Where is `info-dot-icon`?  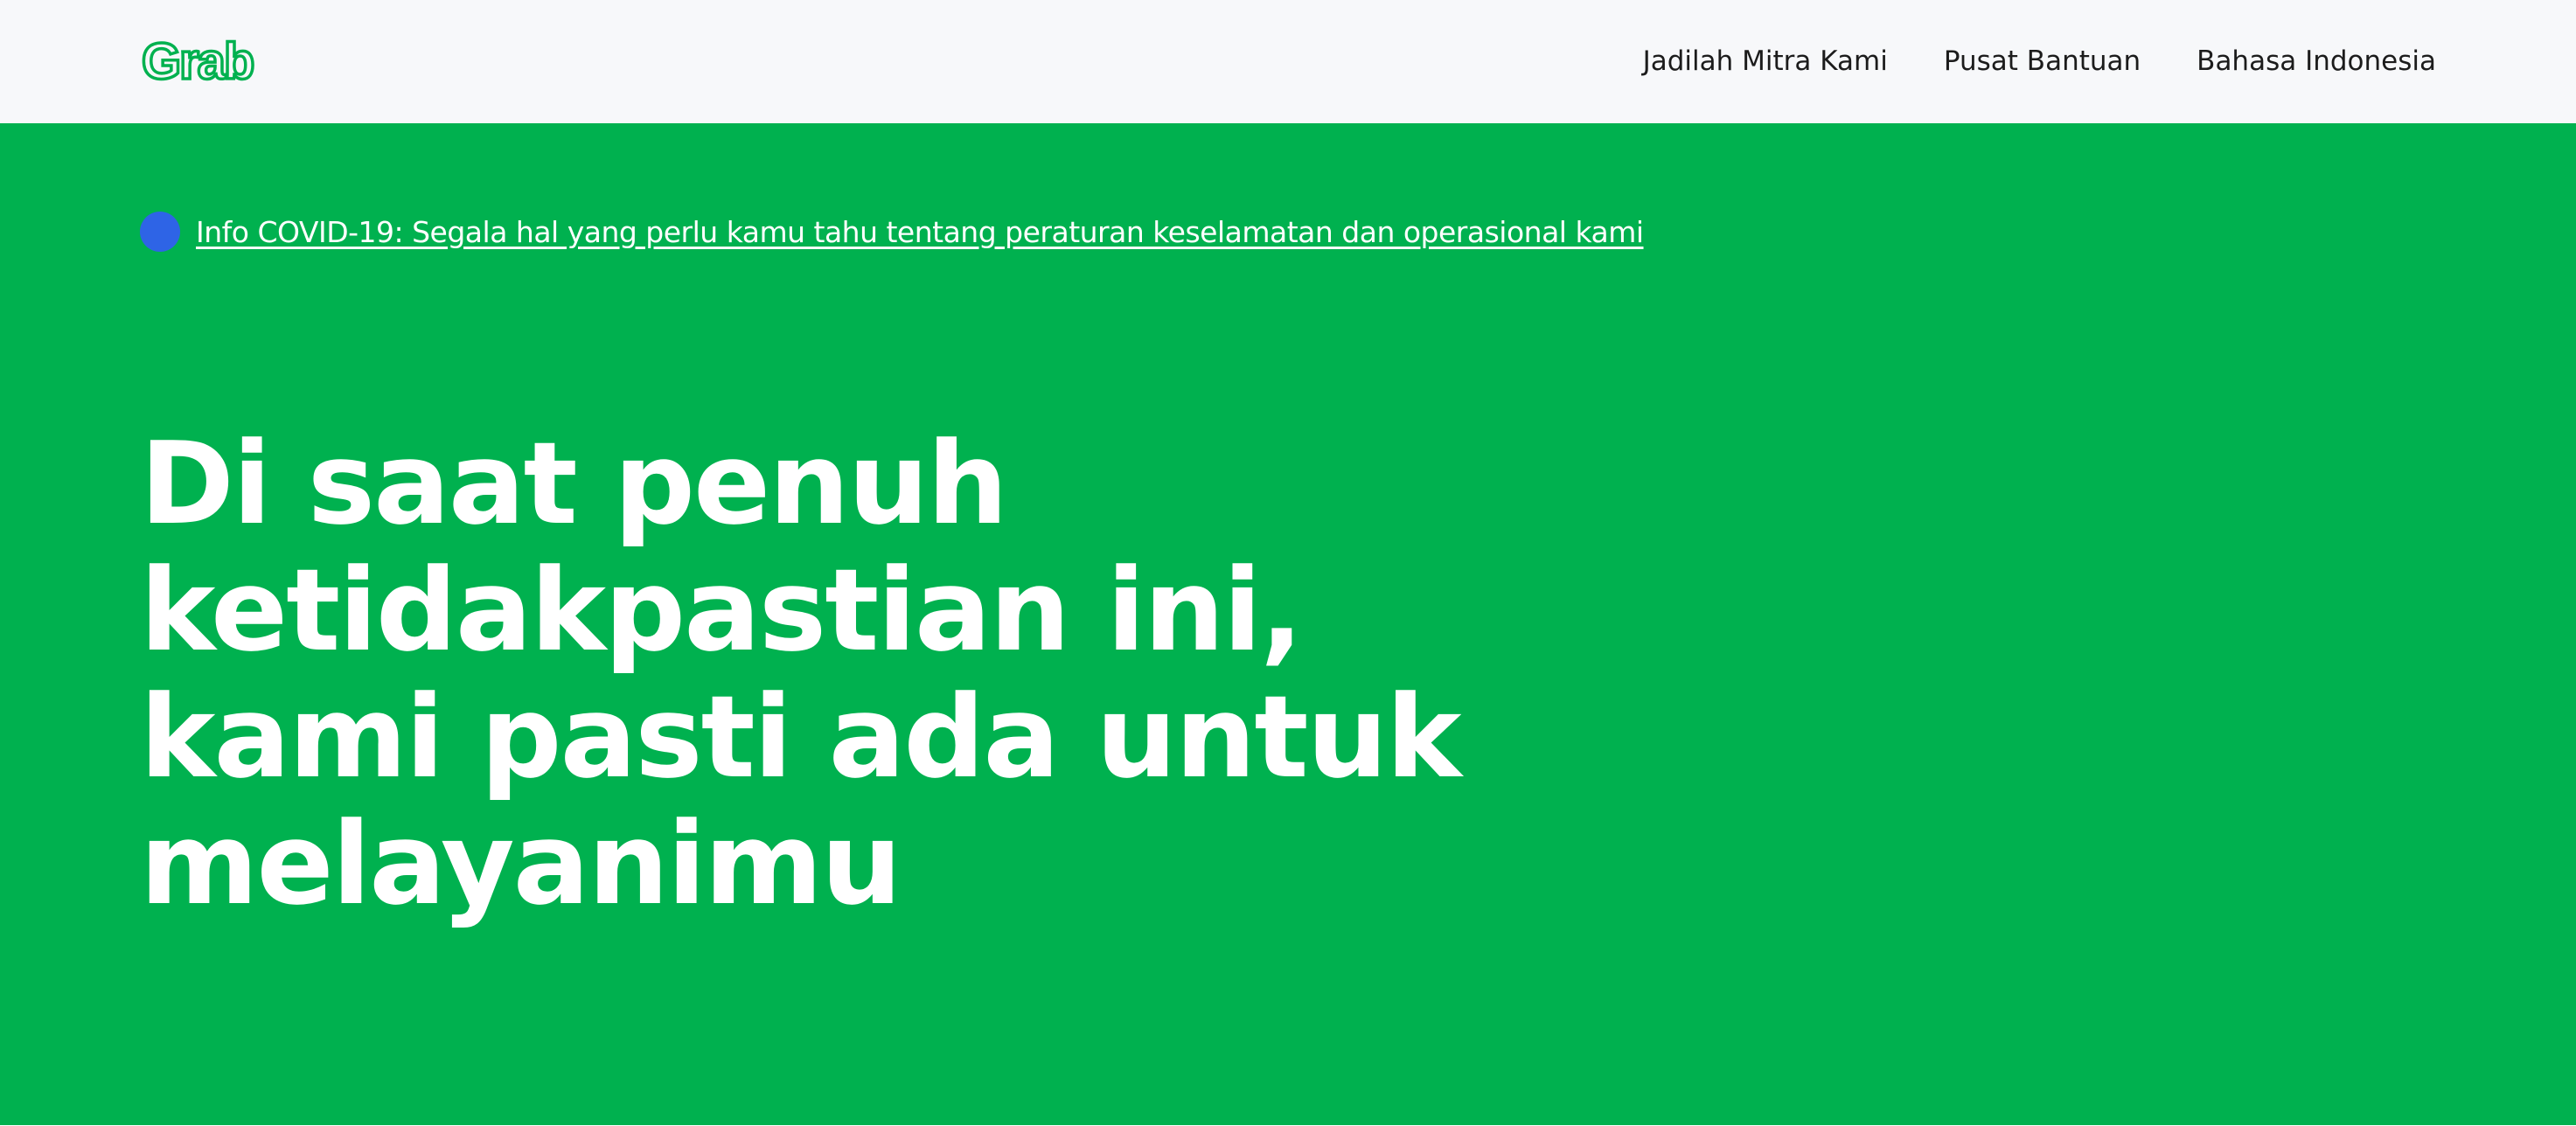 info-dot-icon is located at coordinates (160, 232).